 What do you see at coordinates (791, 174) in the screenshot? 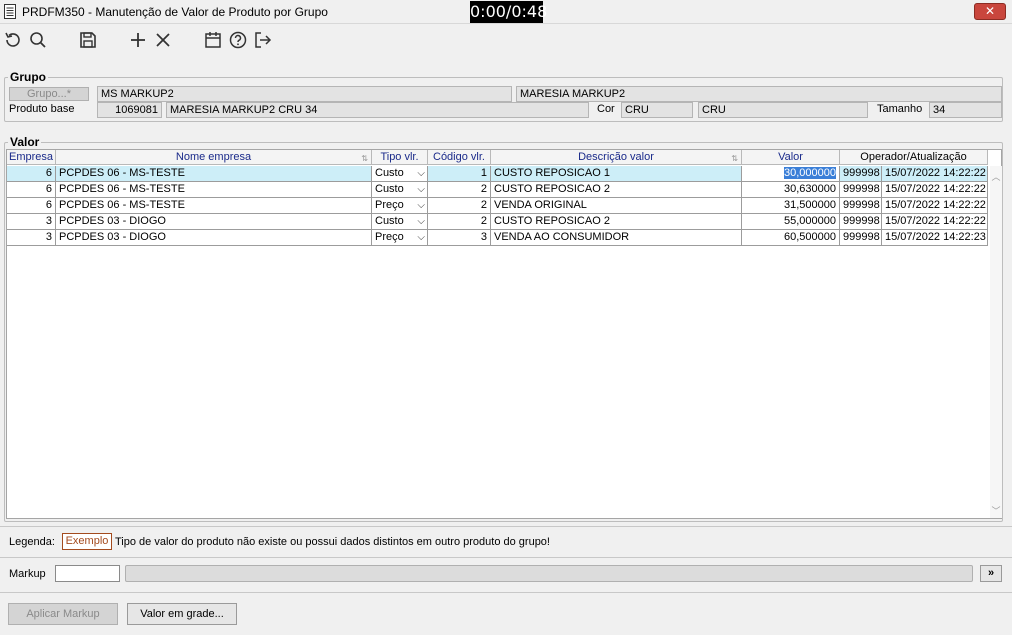
I see `cell-valor: 30,000000` at bounding box center [791, 174].